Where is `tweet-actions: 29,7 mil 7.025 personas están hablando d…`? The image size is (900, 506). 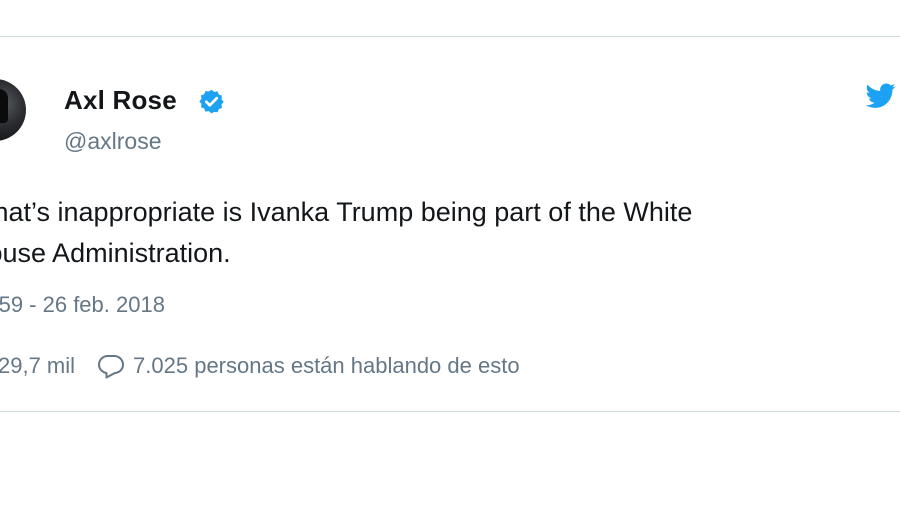
tweet-actions: 29,7 mil 7.025 personas están hablando d… is located at coordinates (260, 366).